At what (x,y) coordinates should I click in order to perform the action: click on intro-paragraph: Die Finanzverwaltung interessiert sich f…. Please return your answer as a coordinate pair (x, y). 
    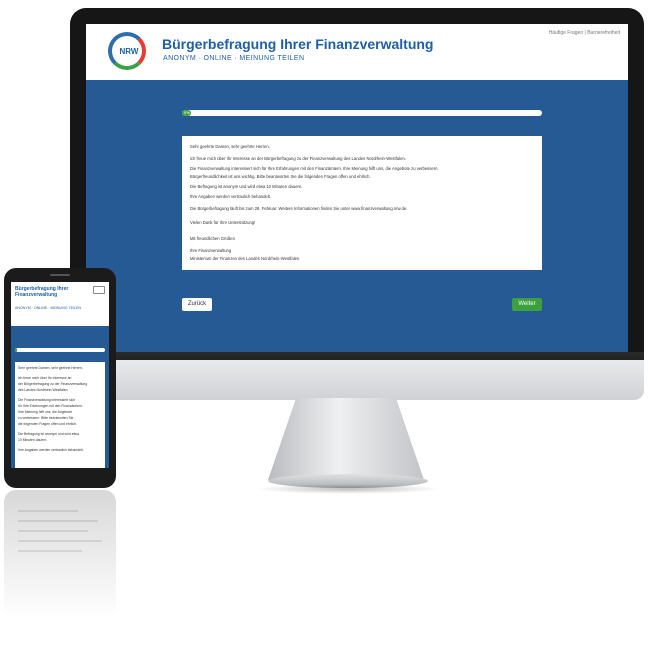
    Looking at the image, I should click on (314, 168).